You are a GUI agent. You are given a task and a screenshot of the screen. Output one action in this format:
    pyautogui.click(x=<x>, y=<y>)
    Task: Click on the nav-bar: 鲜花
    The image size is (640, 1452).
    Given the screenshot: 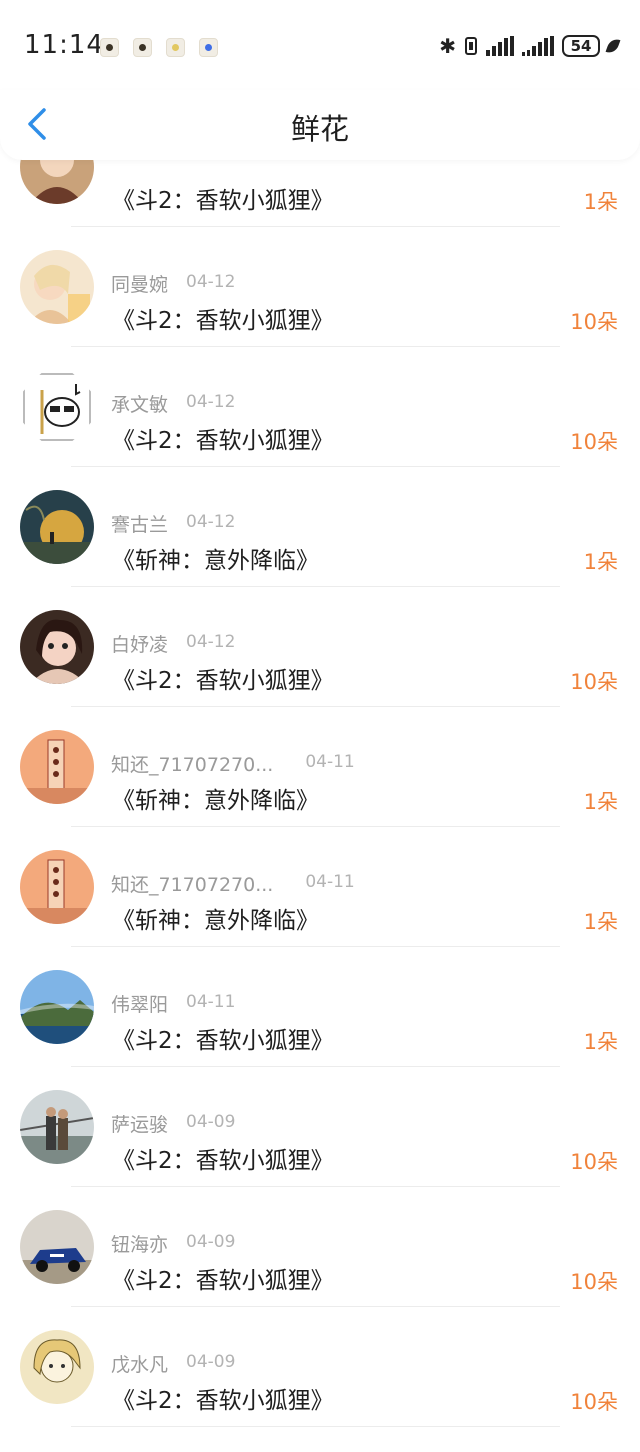 What is the action you would take?
    pyautogui.click(x=320, y=125)
    